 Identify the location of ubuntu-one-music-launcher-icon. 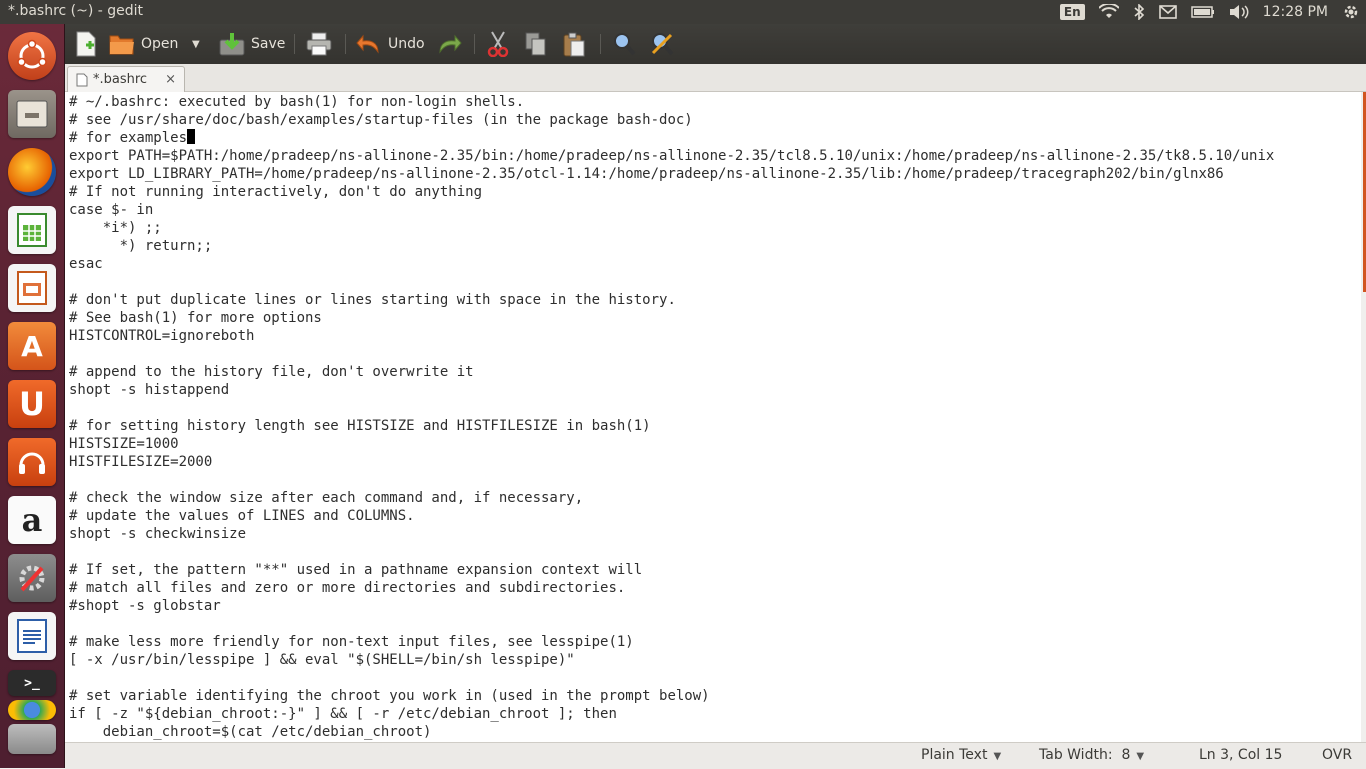
(32, 462).